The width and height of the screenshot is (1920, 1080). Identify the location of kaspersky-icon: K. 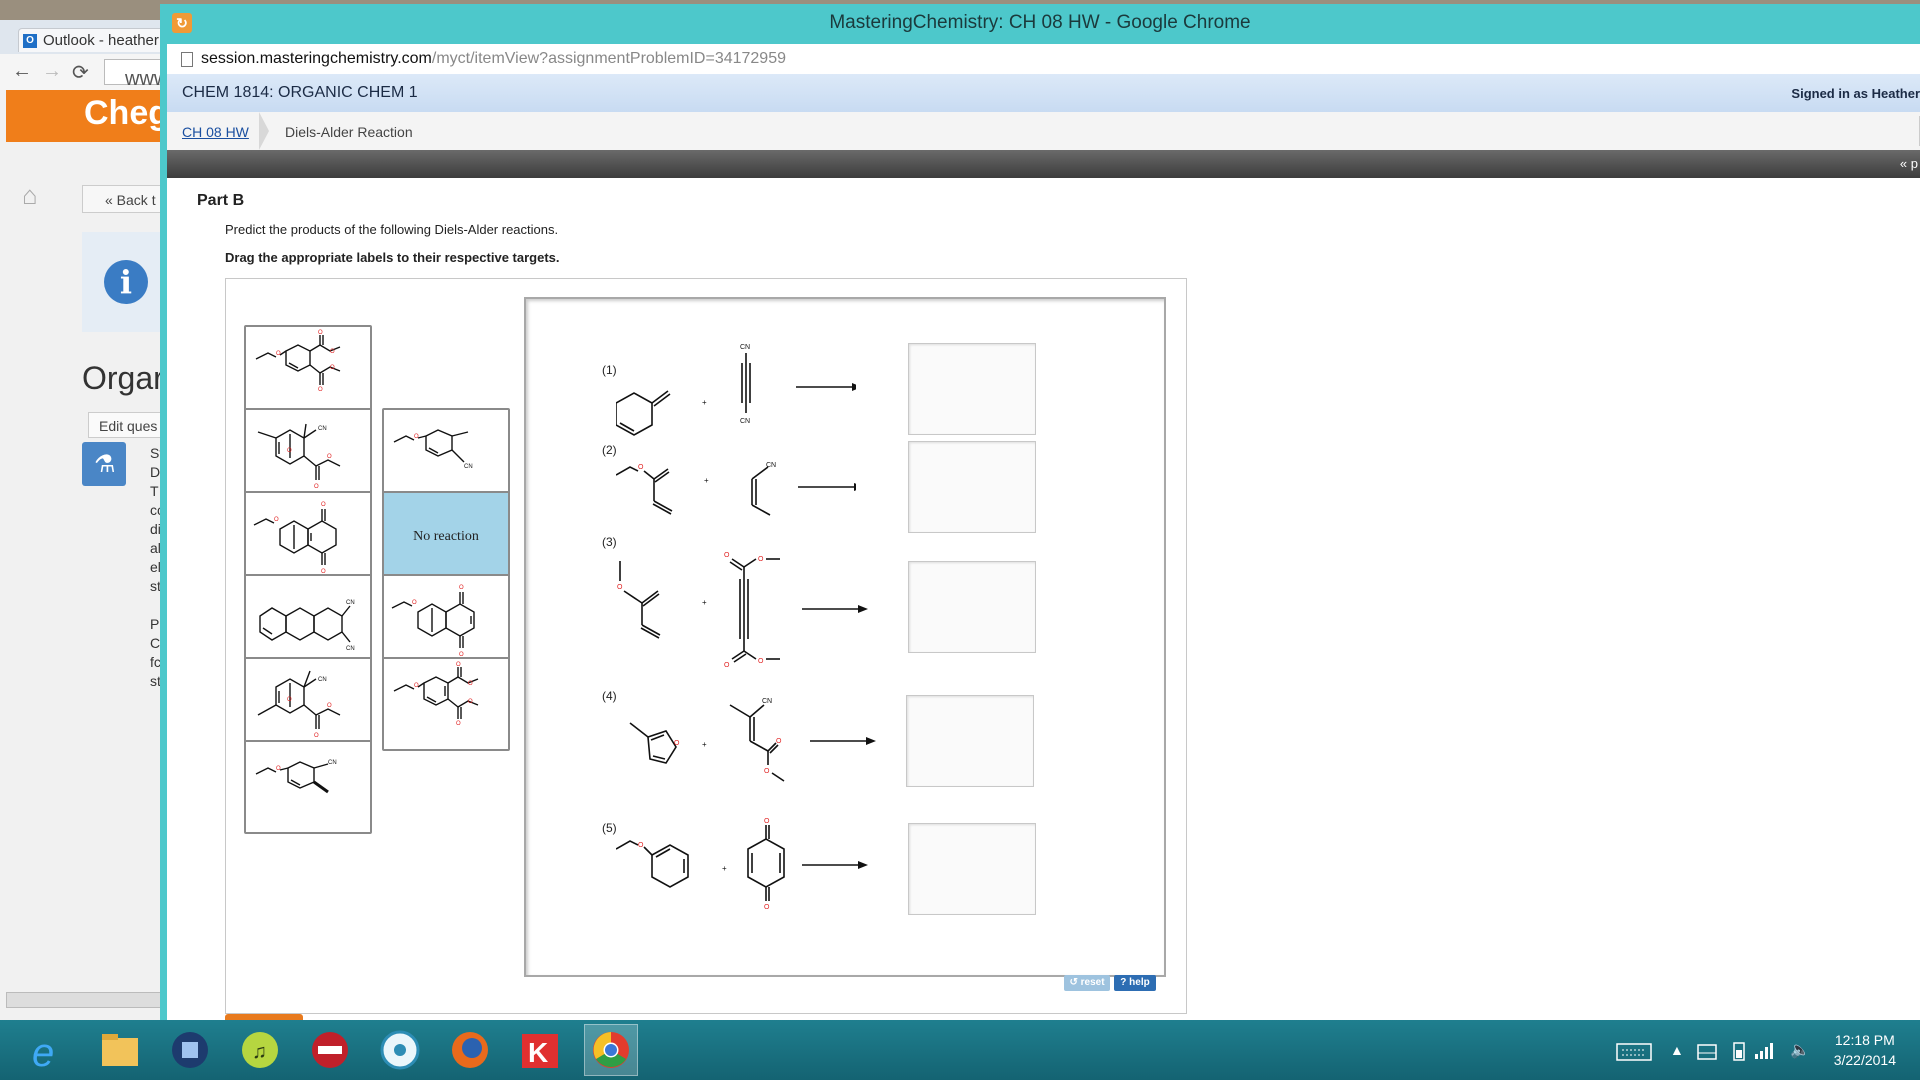
(540, 1050).